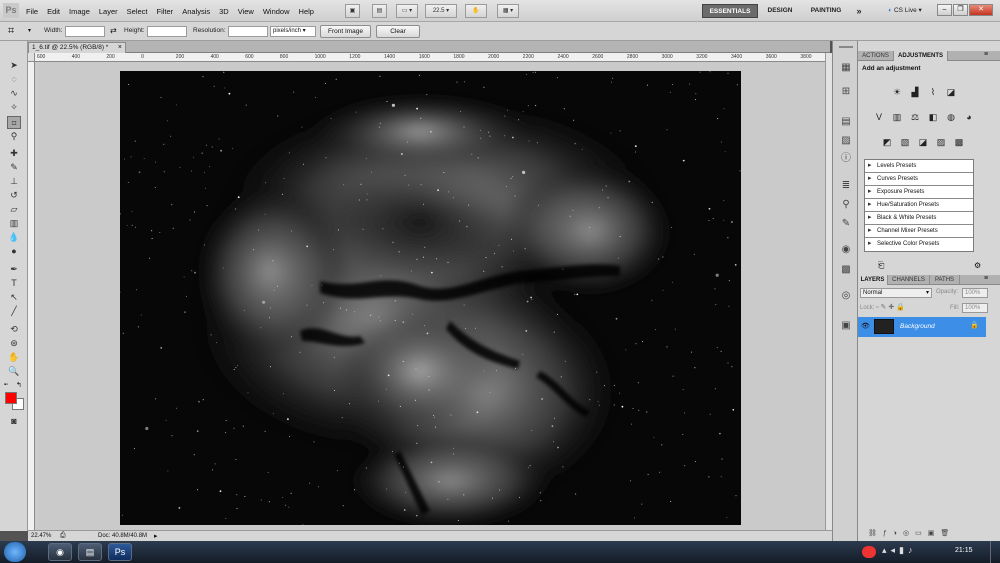 The image size is (1000, 563). Describe the element at coordinates (905, 142) in the screenshot. I see `posterize-icon: ▧` at that location.